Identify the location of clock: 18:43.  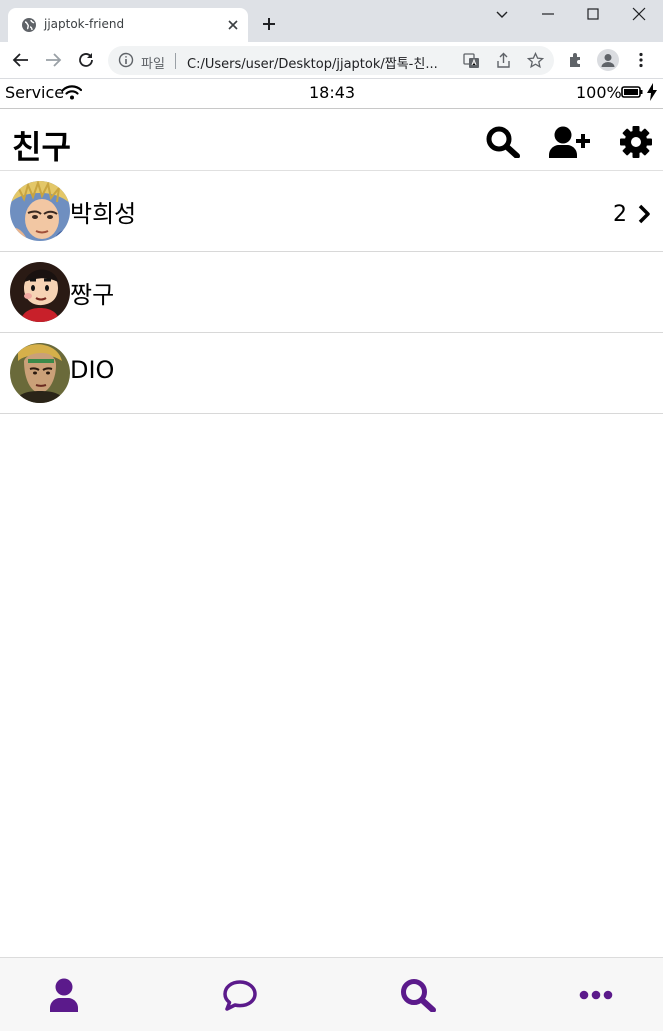
(332, 92).